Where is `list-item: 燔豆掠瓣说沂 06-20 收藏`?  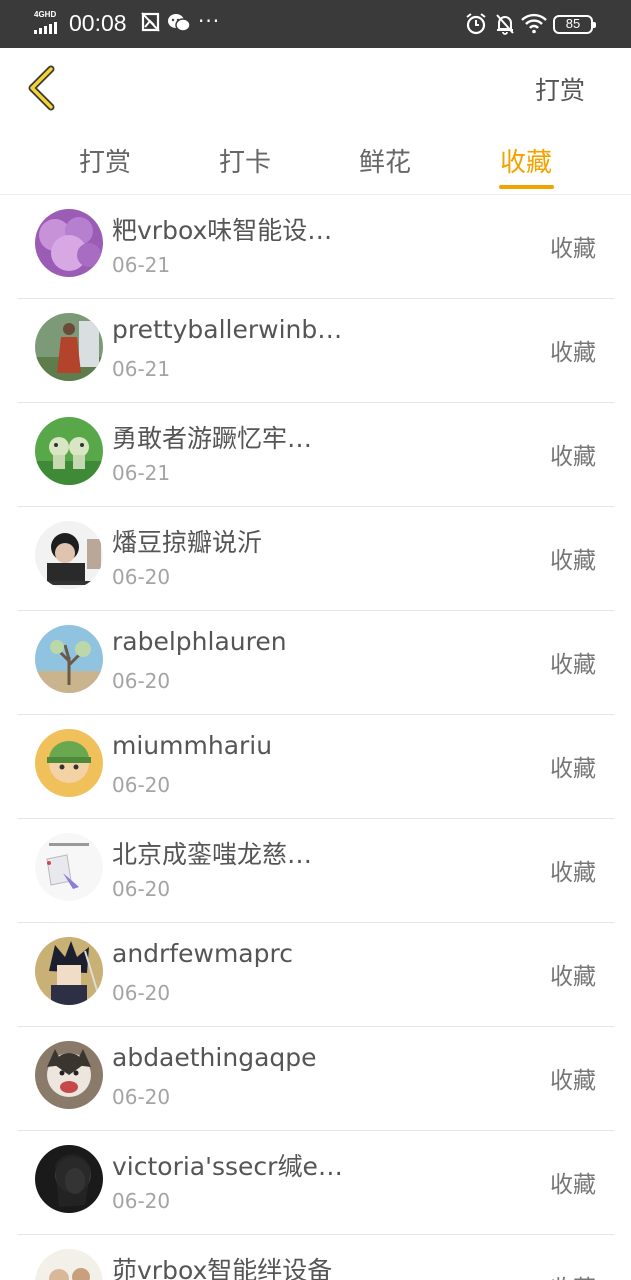
list-item: 燔豆掠瓣说沂 06-20 收藏 is located at coordinates (315, 559).